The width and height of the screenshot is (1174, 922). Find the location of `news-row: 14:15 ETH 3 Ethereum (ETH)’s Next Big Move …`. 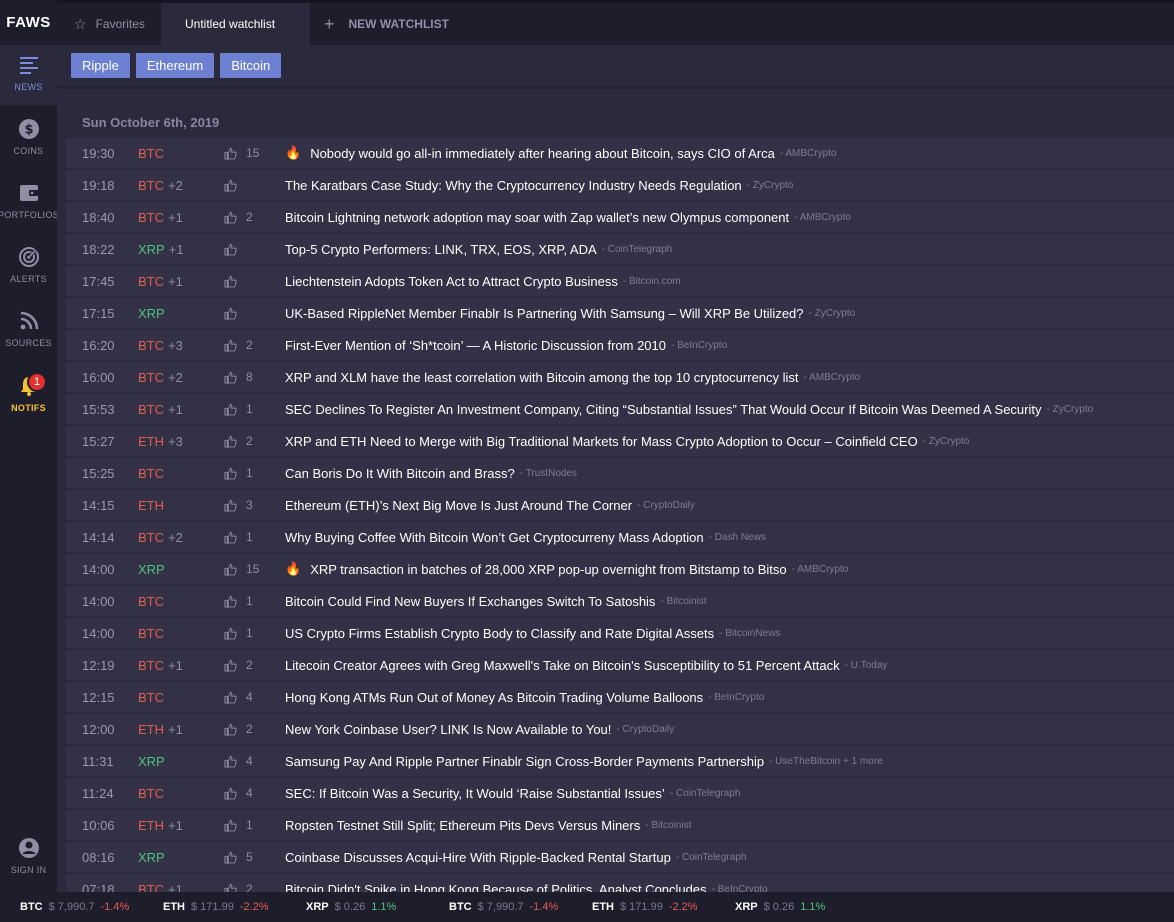

news-row: 14:15 ETH 3 Ethereum (ETH)’s Next Big Move … is located at coordinates (620, 506).